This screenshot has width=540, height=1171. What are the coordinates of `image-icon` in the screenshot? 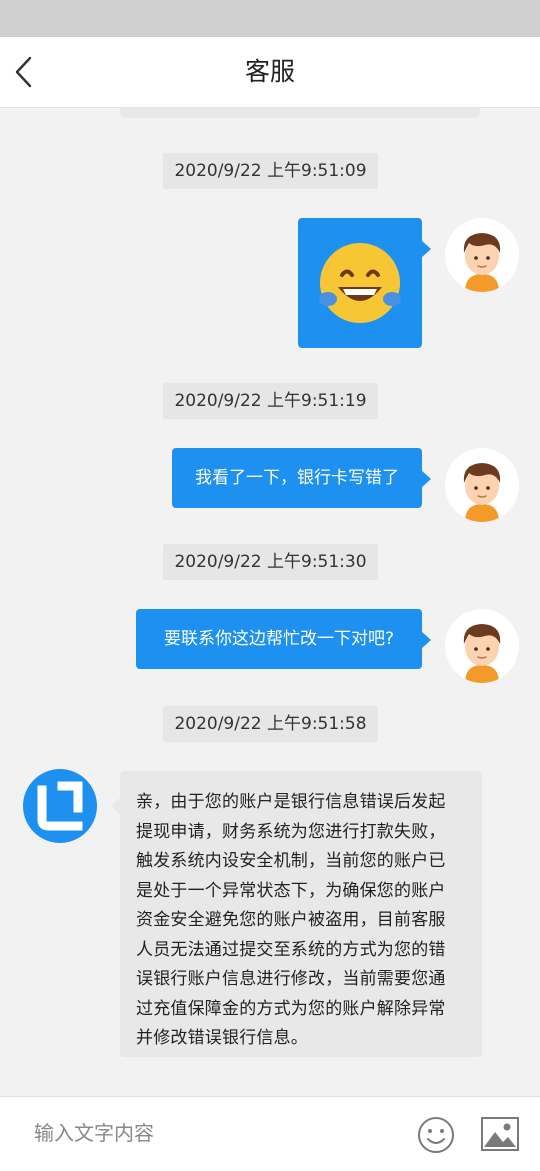 It's located at (500, 1134).